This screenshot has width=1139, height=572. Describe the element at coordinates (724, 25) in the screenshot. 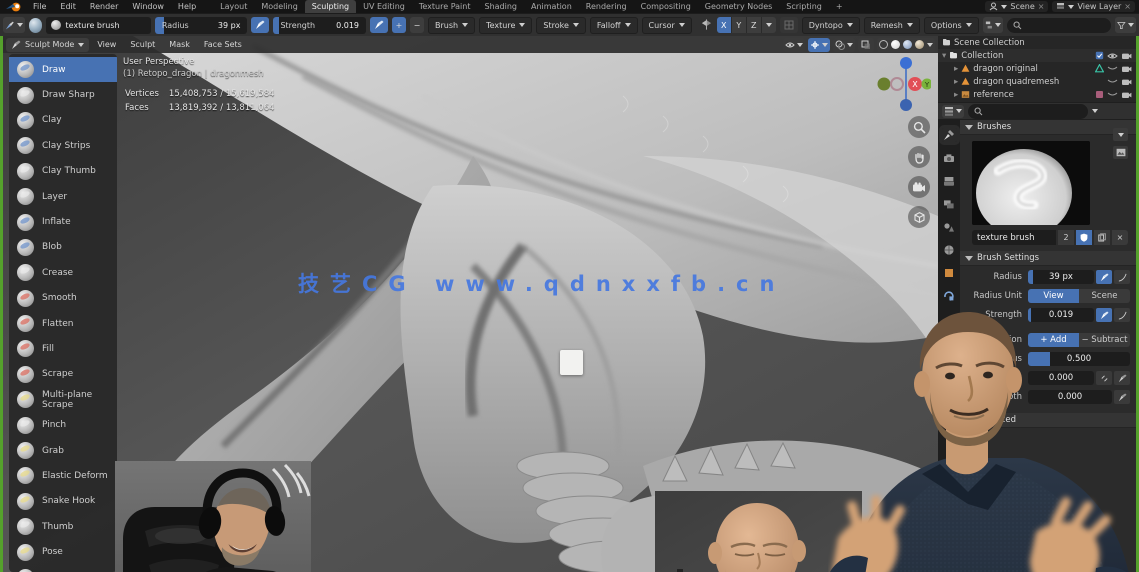

I see `symmetry-x-button: X` at that location.